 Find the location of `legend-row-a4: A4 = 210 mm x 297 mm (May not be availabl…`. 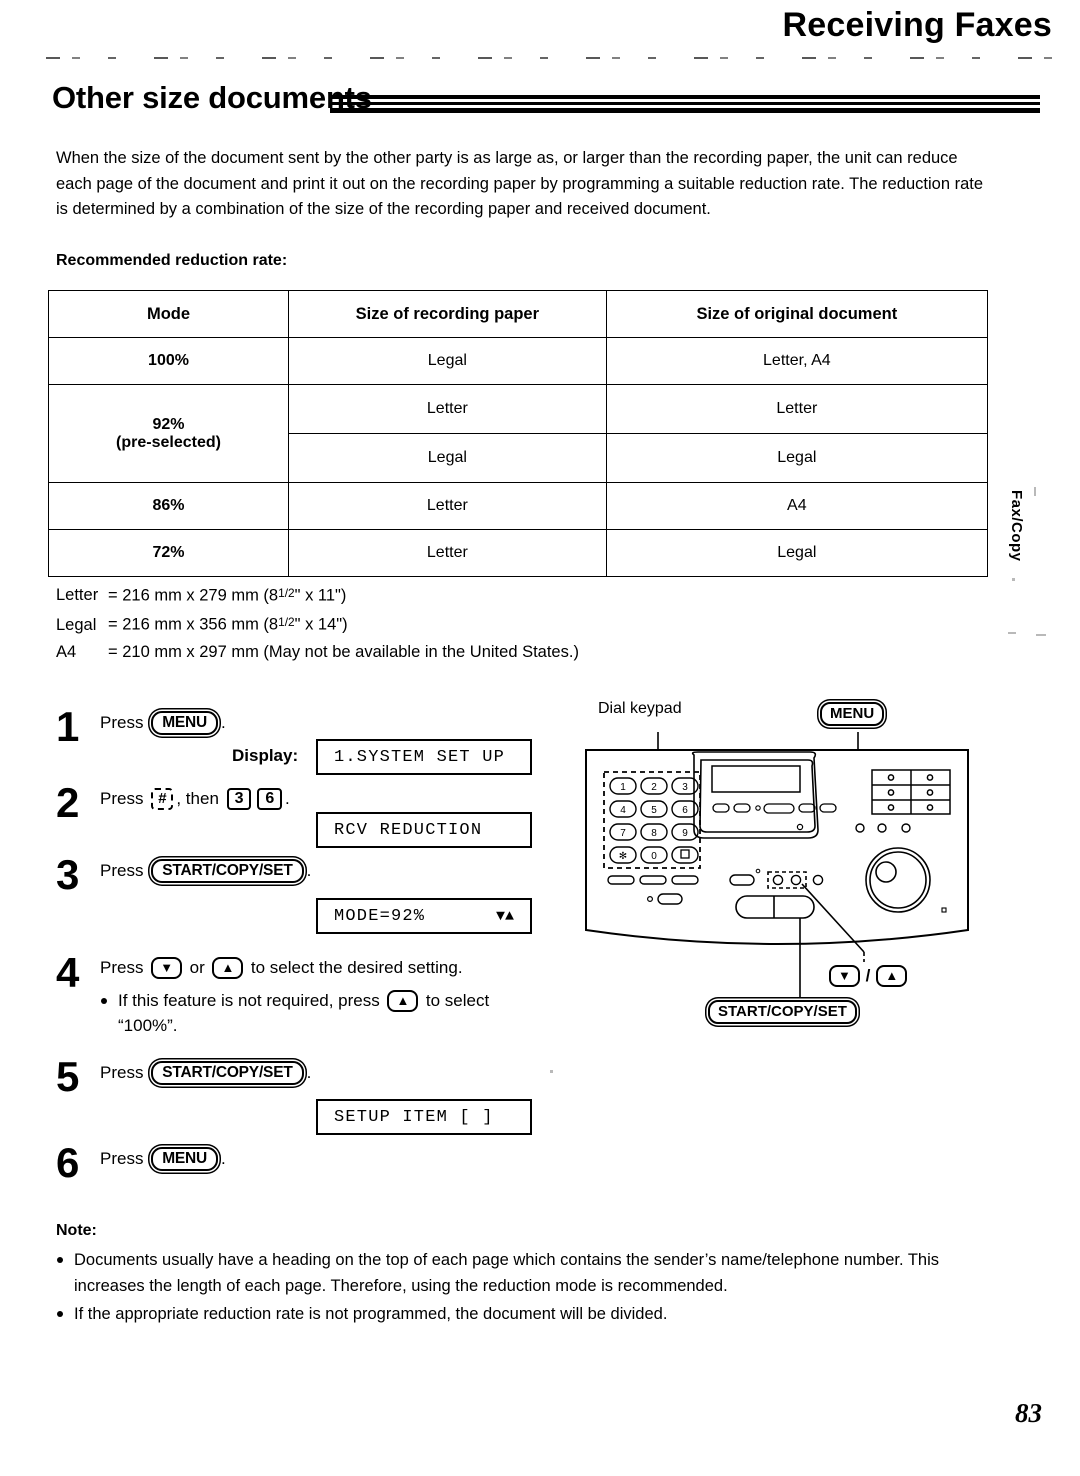

legend-row-a4: A4 = 210 mm x 297 mm (May not be availabl… is located at coordinates (317, 652).